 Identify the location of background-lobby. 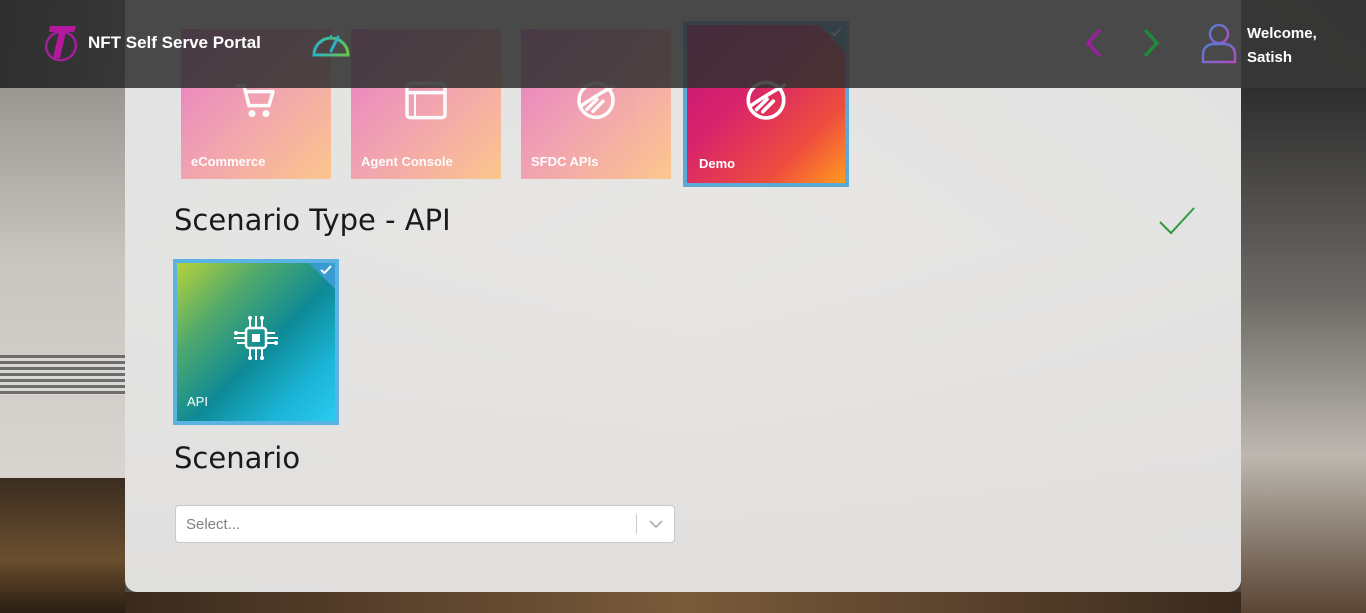
(62, 545).